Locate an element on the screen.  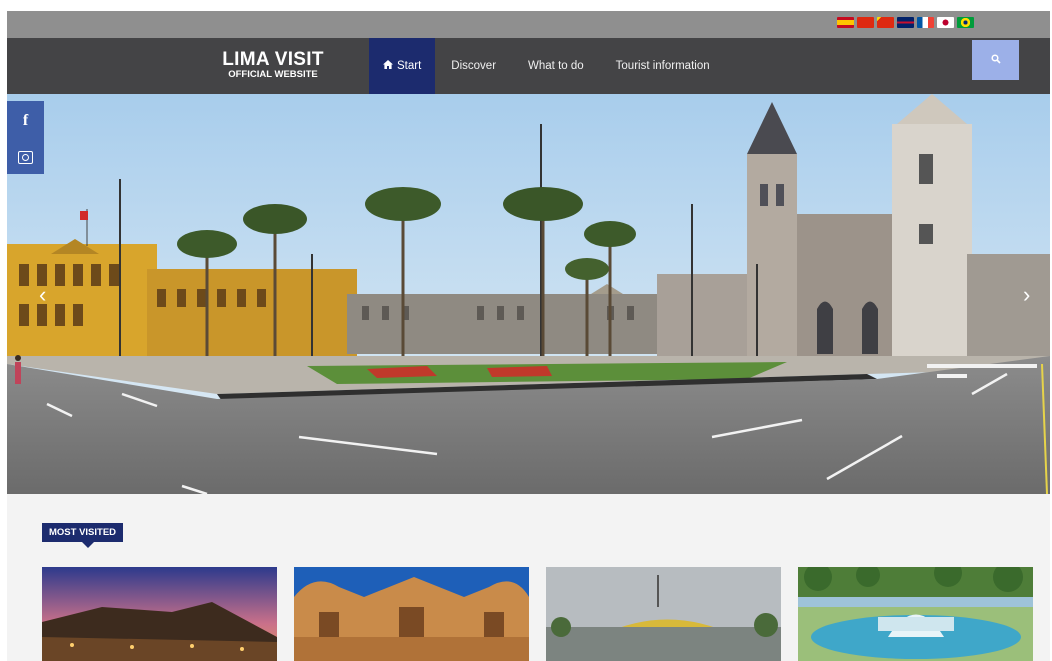
france-flag-icon is located at coordinates (925, 22).